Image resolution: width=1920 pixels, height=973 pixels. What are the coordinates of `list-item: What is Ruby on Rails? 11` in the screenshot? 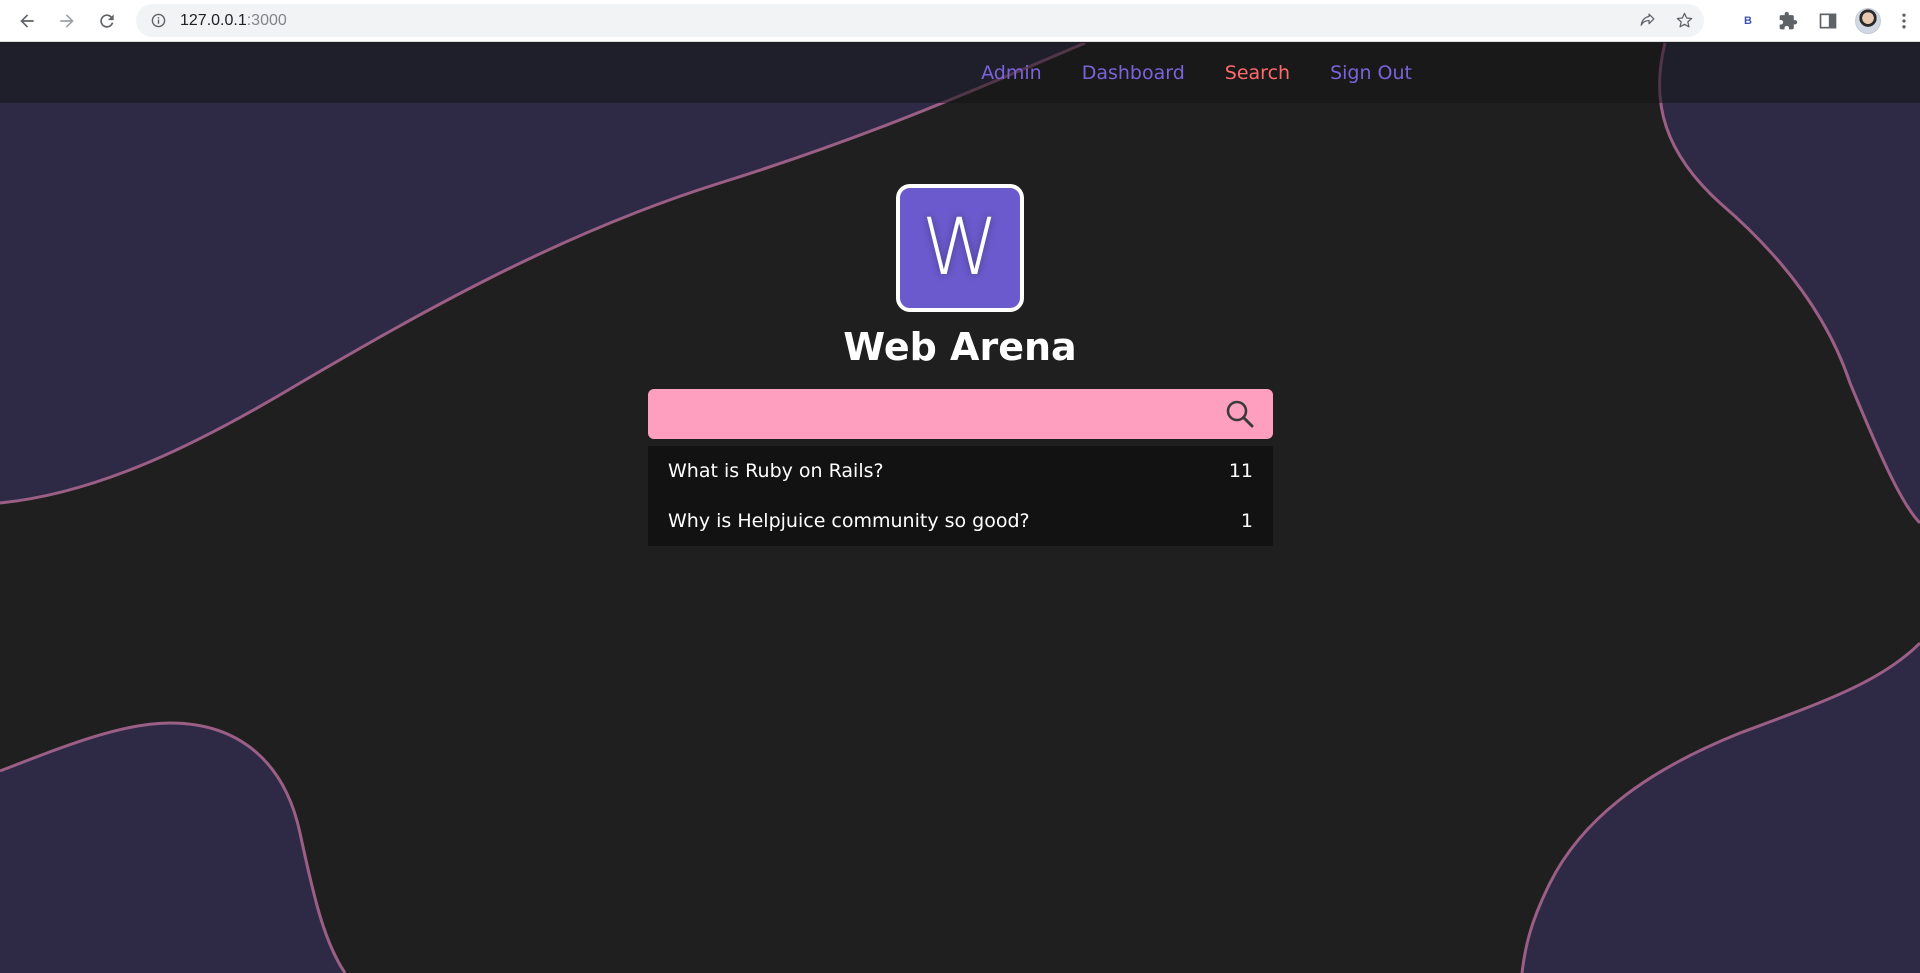 It's located at (960, 471).